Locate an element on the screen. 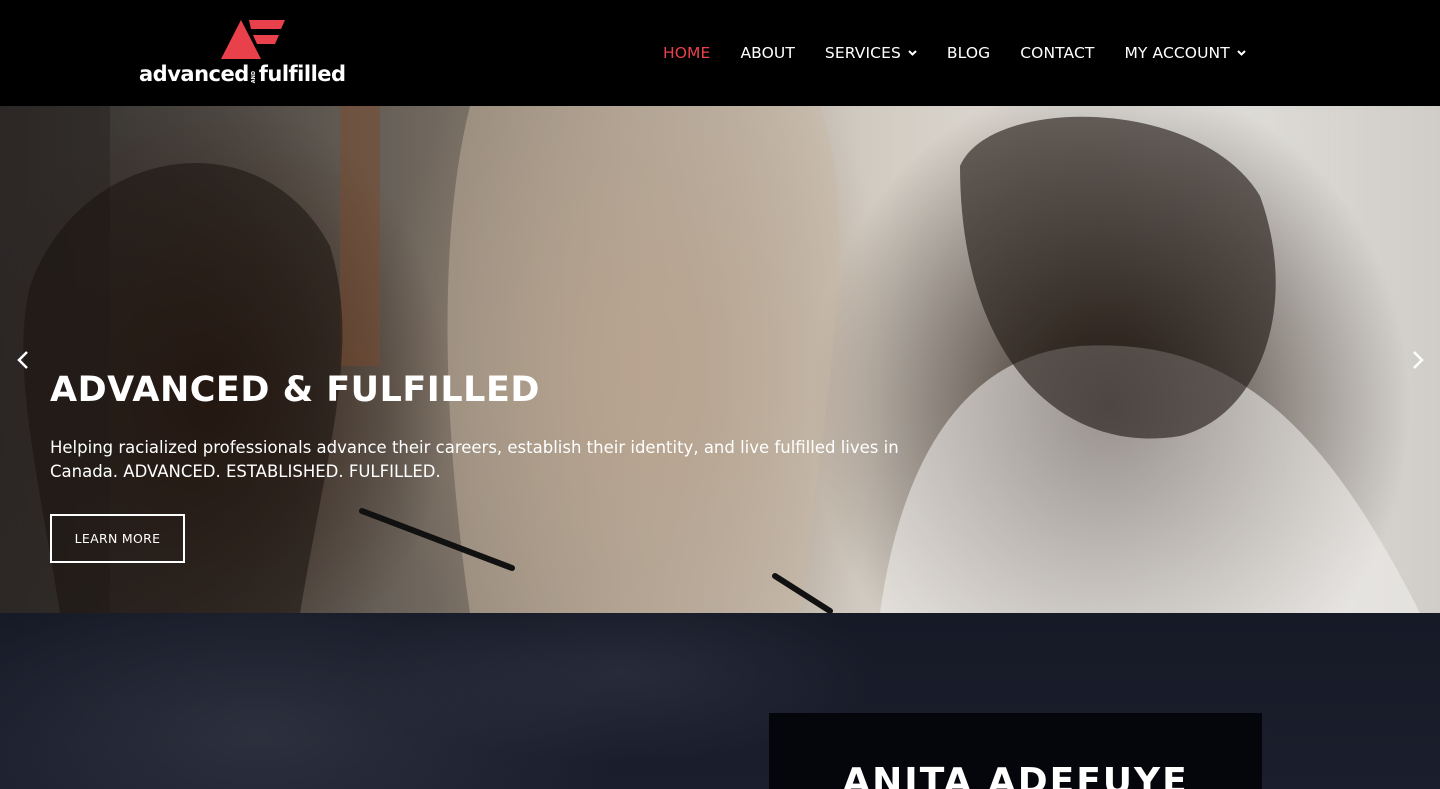  nav-item-blog: BLOG is located at coordinates (968, 53).